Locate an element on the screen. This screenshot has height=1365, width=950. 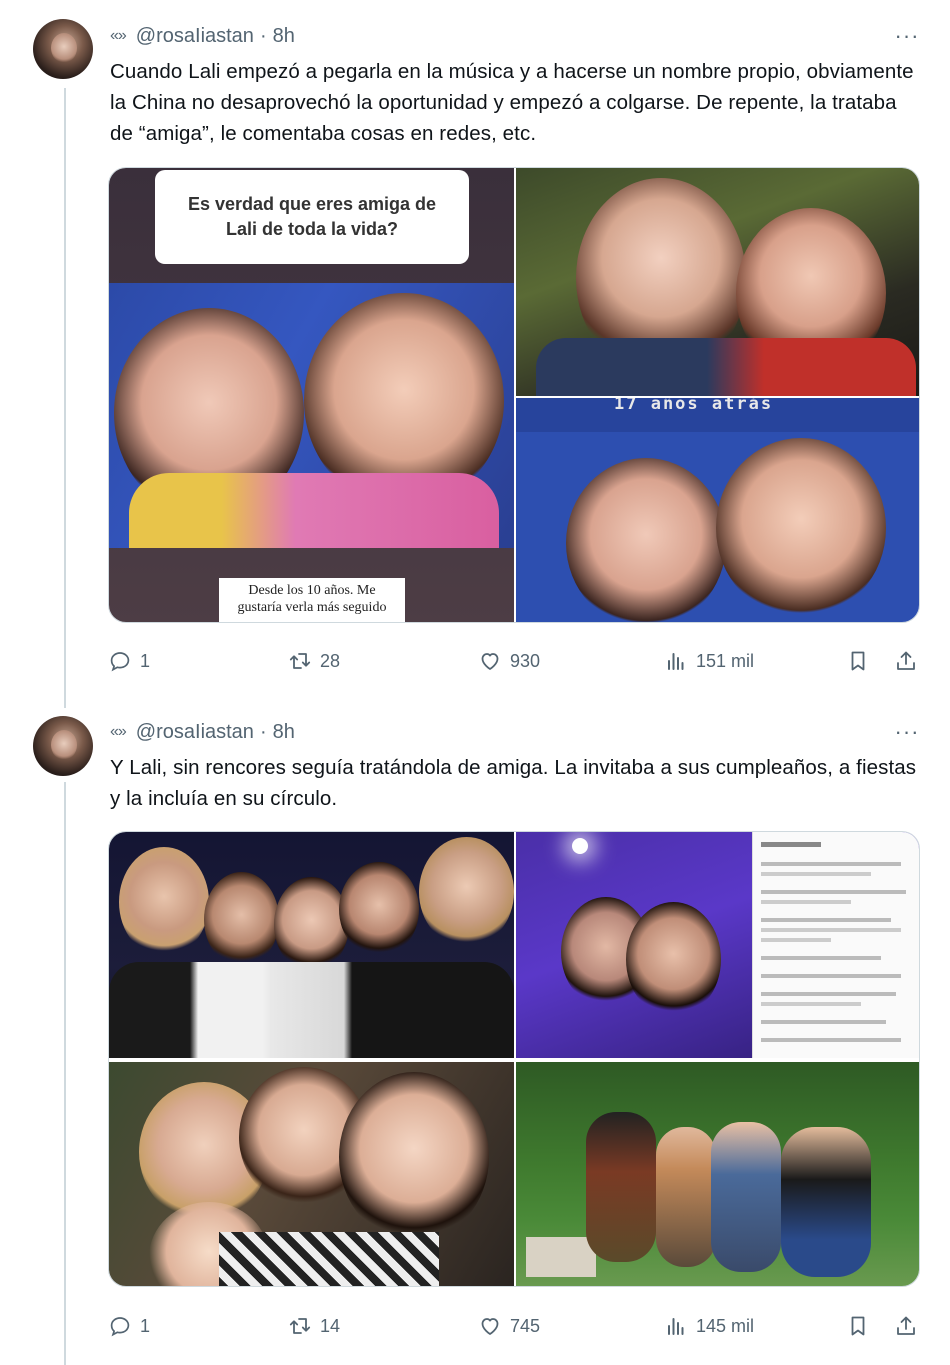
retweet-button: 28 is located at coordinates (314, 661).